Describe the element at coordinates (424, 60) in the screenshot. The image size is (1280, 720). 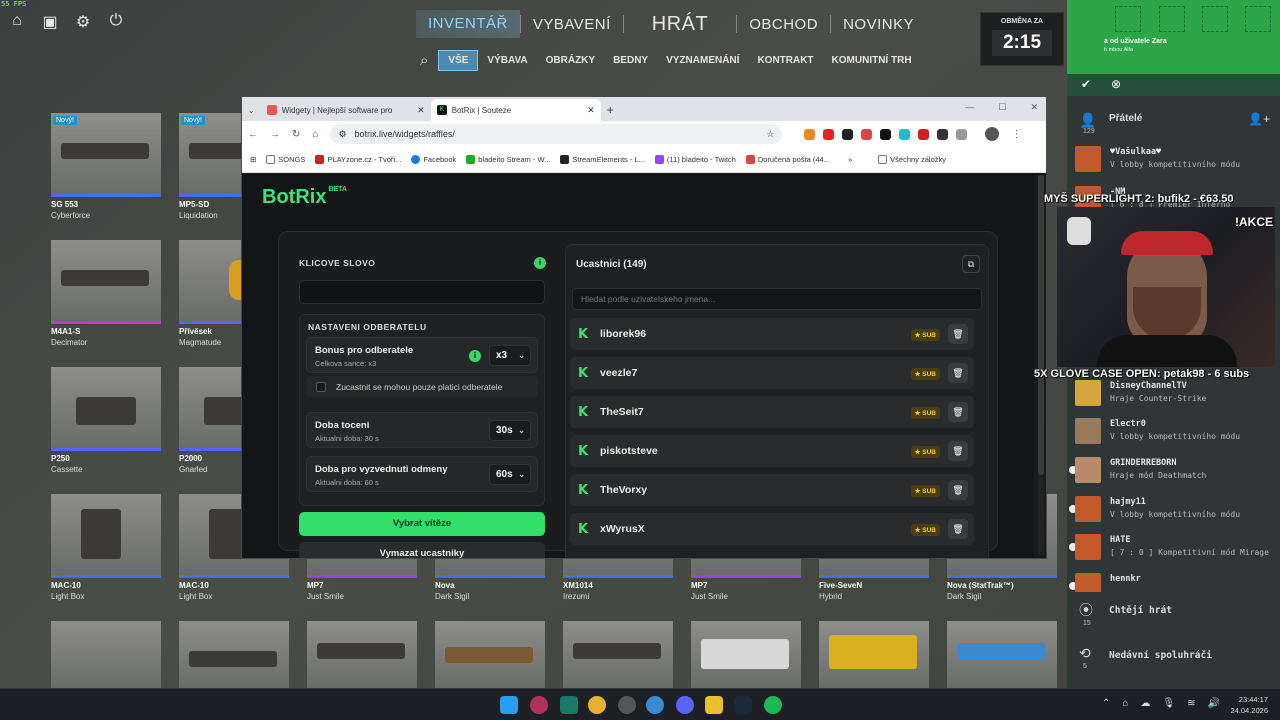
I see `search-icon: ⌕` at that location.